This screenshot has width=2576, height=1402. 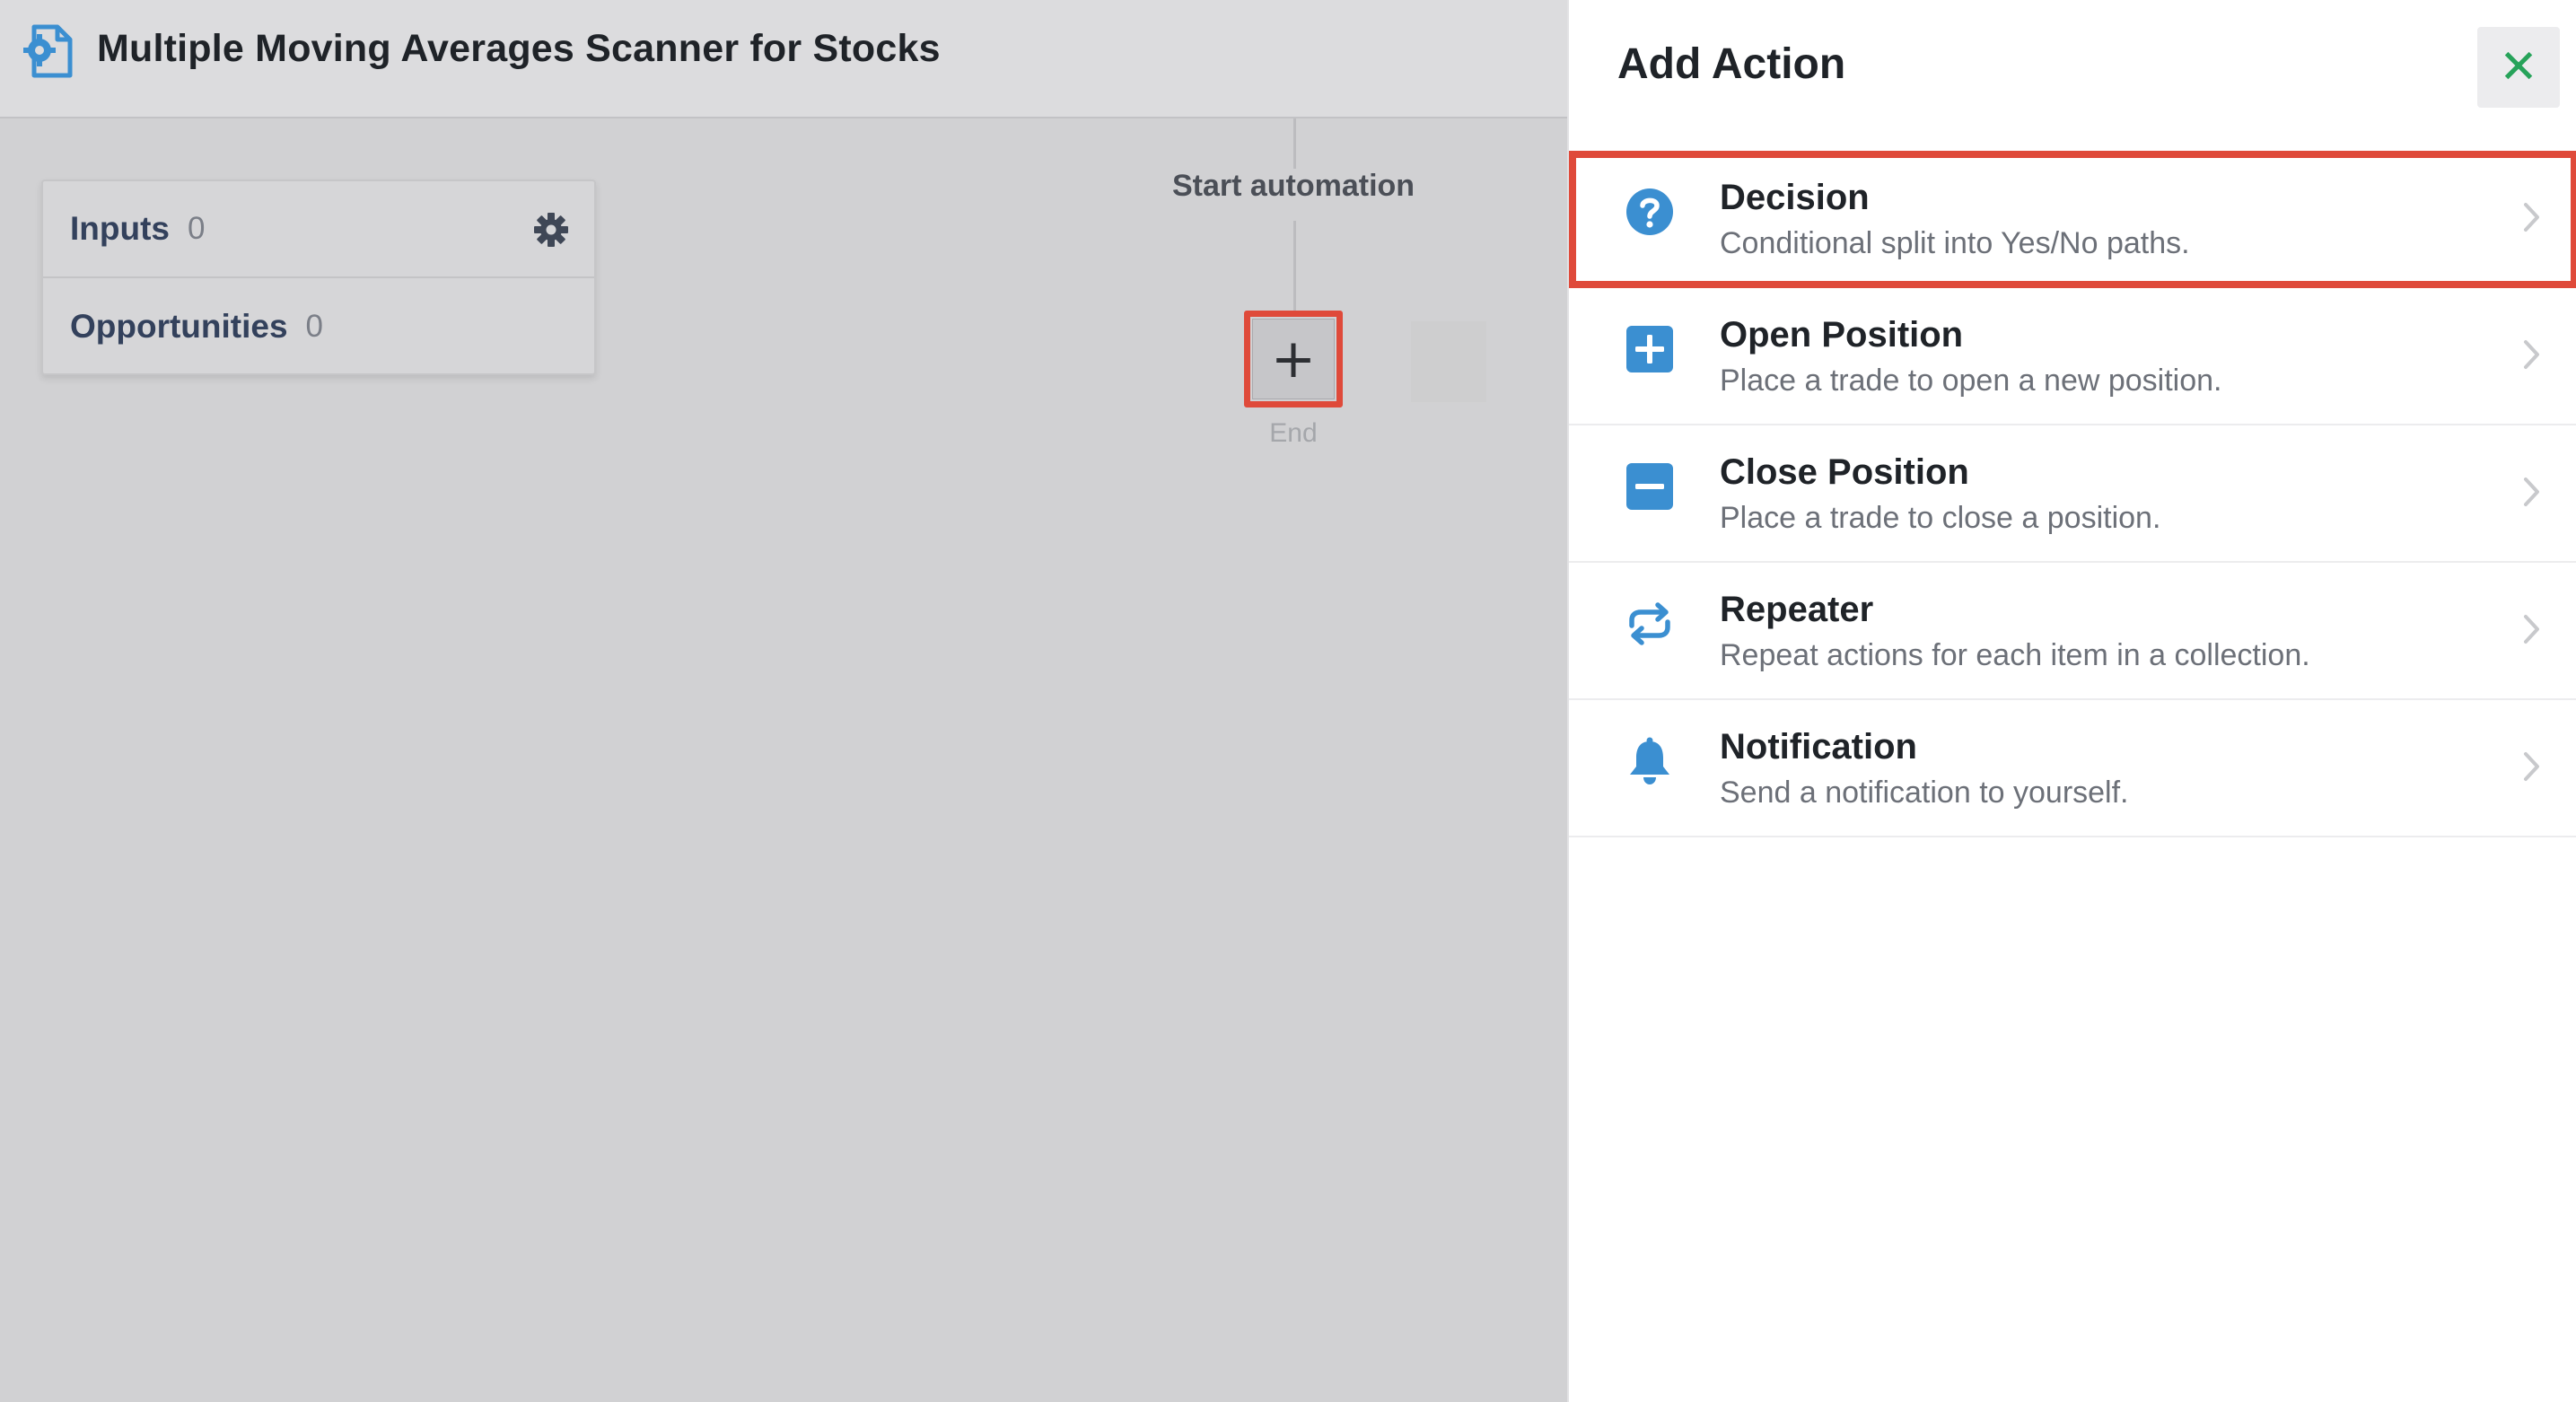 What do you see at coordinates (1842, 335) in the screenshot?
I see `action-name: Open Position` at bounding box center [1842, 335].